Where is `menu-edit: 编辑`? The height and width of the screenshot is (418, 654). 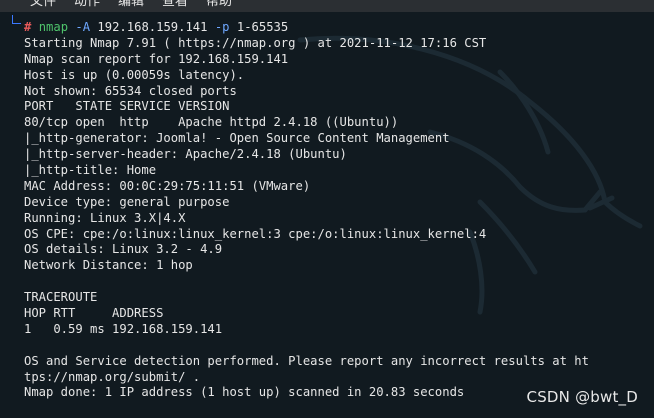 menu-edit: 编辑 is located at coordinates (131, 5).